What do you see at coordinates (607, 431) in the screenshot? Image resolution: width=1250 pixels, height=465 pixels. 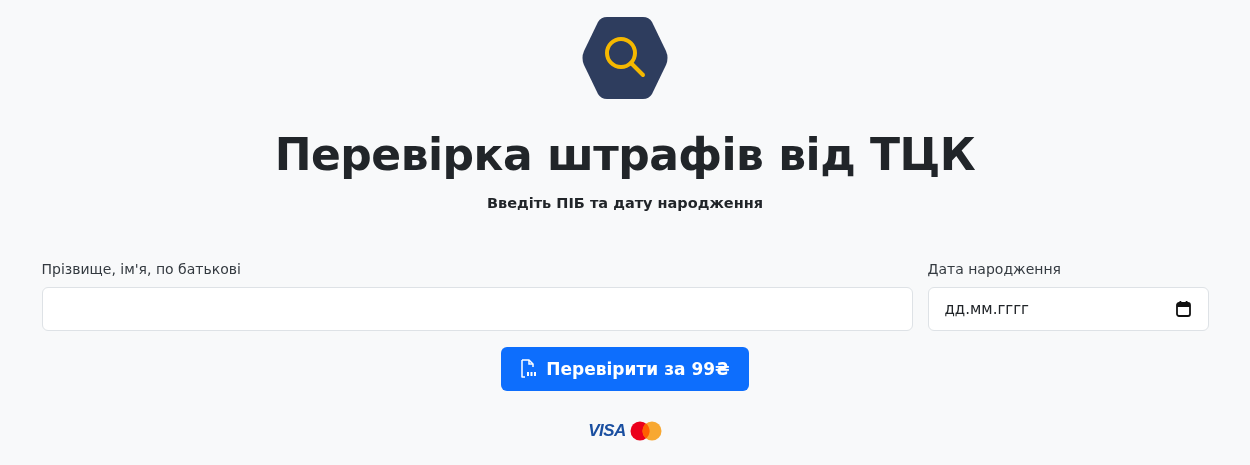 I see `visa-logo: VISA` at bounding box center [607, 431].